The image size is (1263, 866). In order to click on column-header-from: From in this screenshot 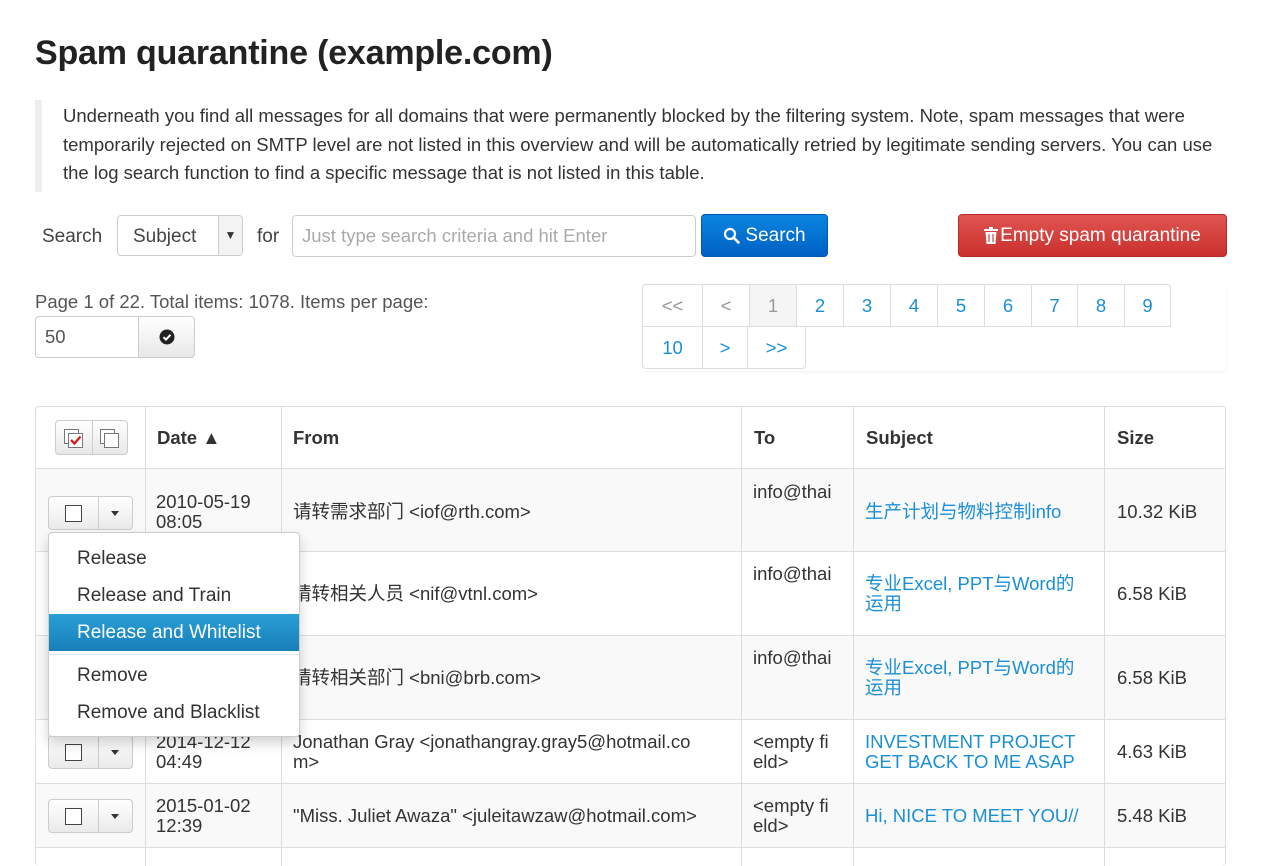, I will do `click(316, 437)`.